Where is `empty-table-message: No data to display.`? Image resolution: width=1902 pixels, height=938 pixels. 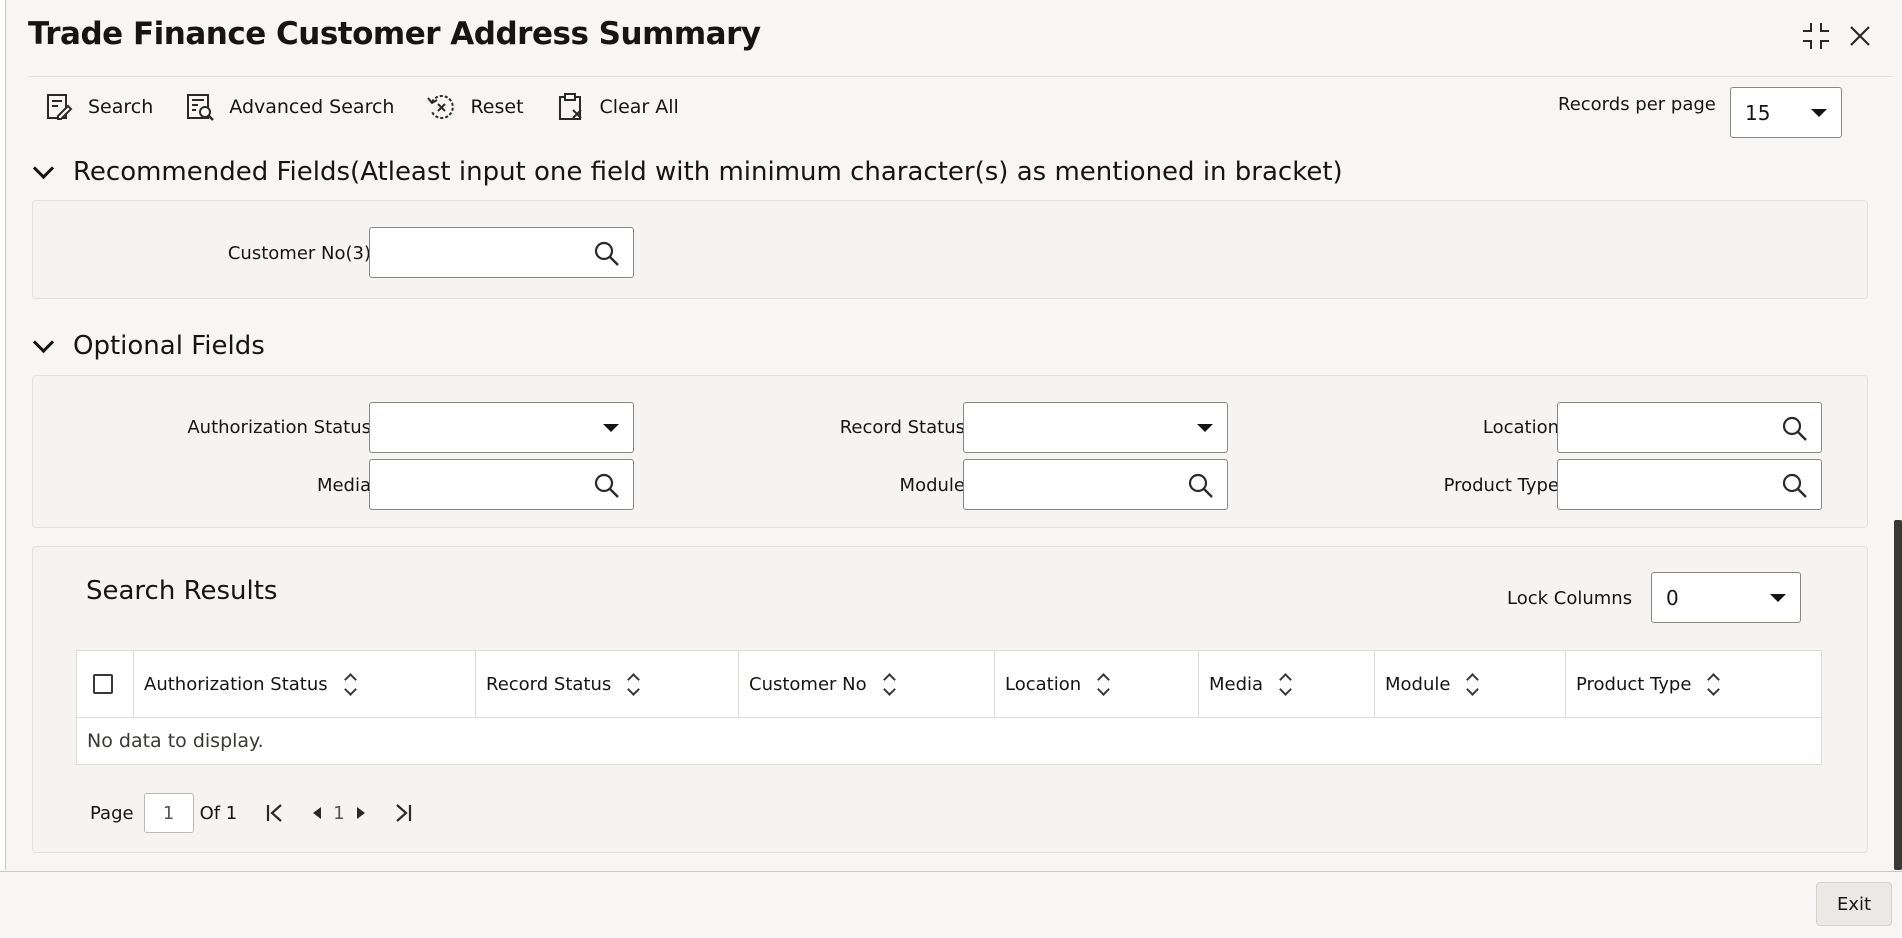
empty-table-message: No data to display. is located at coordinates (949, 741).